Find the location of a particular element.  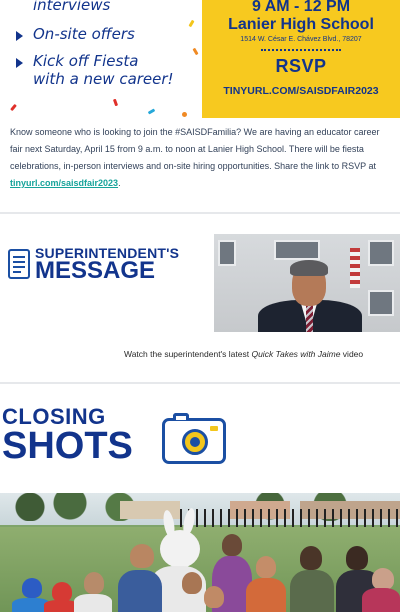

closing-shots-heading: CLOSING SHOTS is located at coordinates (67, 436).